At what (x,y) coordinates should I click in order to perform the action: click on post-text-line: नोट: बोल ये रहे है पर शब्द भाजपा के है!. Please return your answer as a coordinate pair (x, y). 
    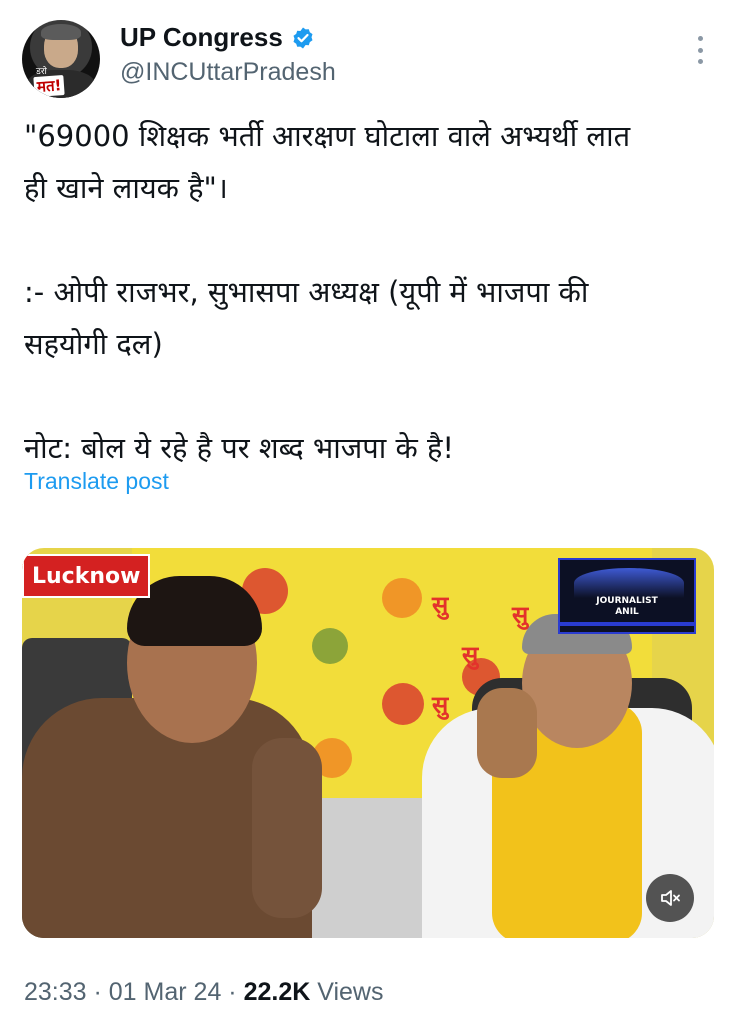
    Looking at the image, I should click on (239, 448).